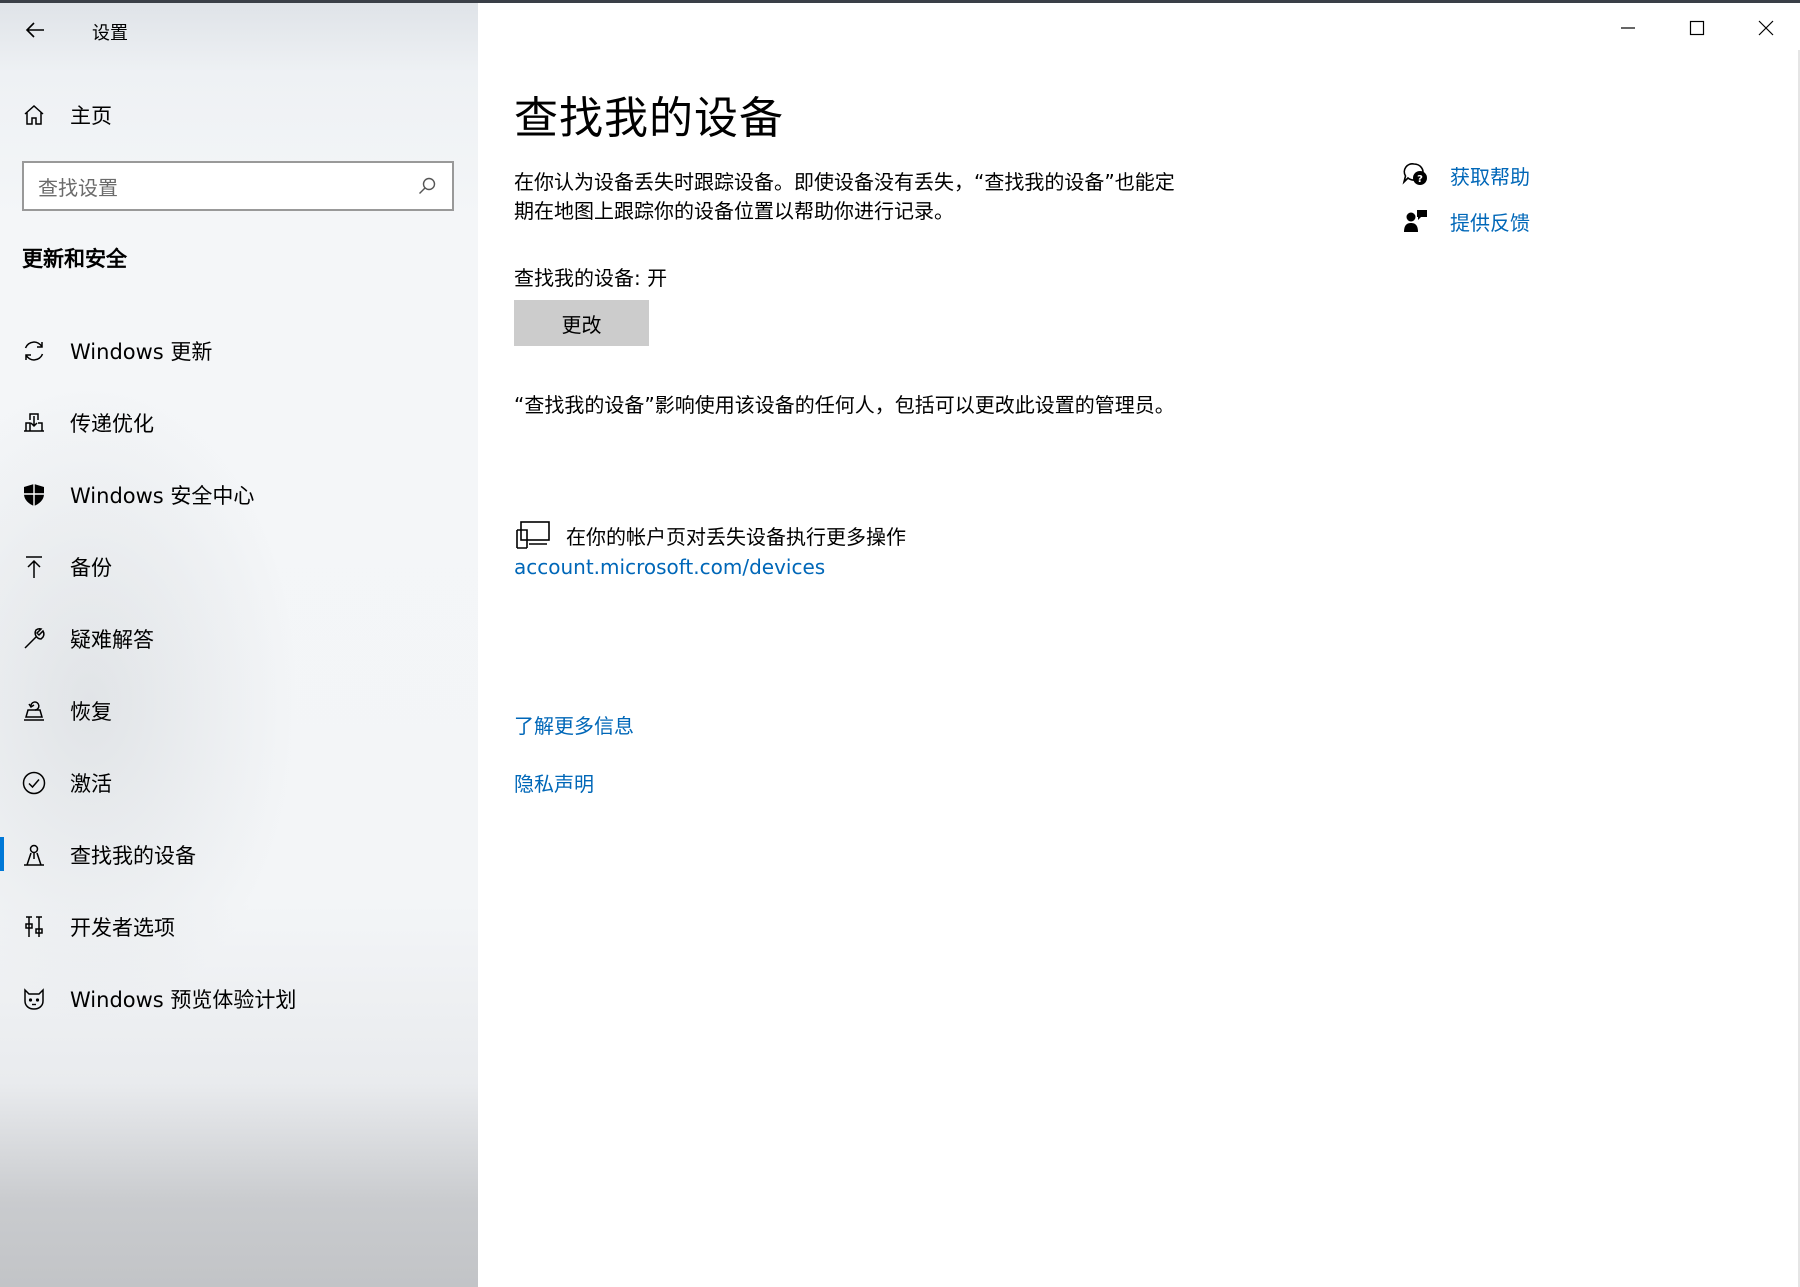 Image resolution: width=1800 pixels, height=1287 pixels. I want to click on sidebar-item-label: 备份, so click(91, 568).